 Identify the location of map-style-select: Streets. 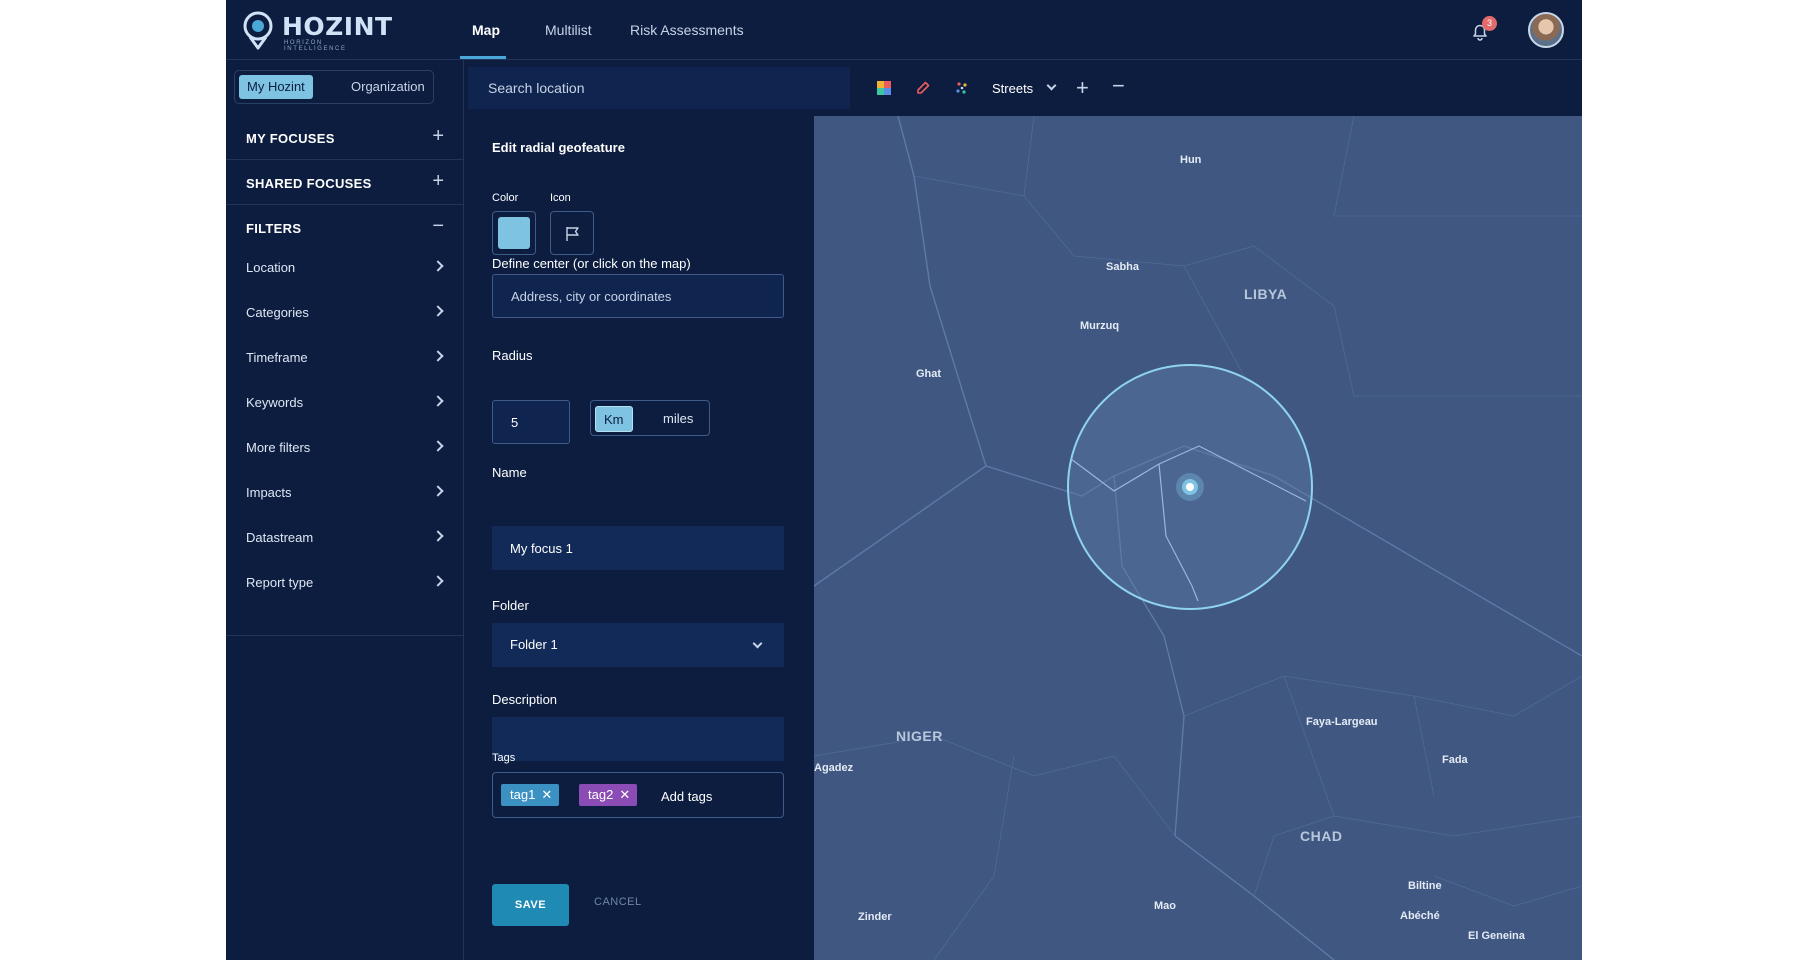
(1012, 88).